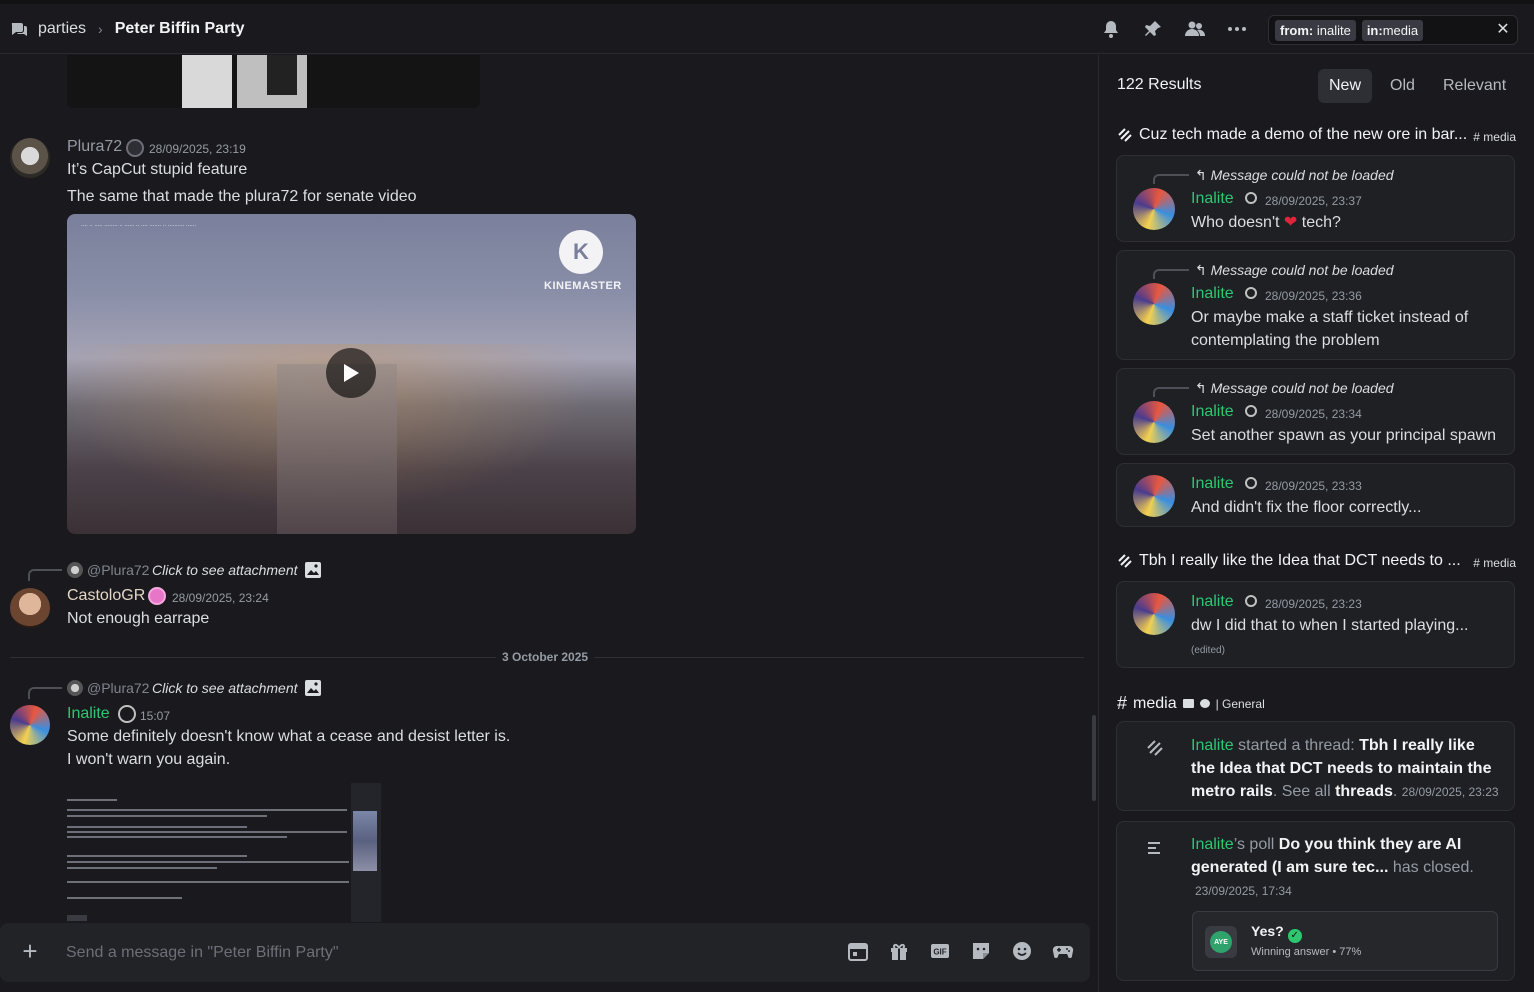 Image resolution: width=1534 pixels, height=992 pixels. Describe the element at coordinates (149, 759) in the screenshot. I see `message-text: I won't warn you again.` at that location.